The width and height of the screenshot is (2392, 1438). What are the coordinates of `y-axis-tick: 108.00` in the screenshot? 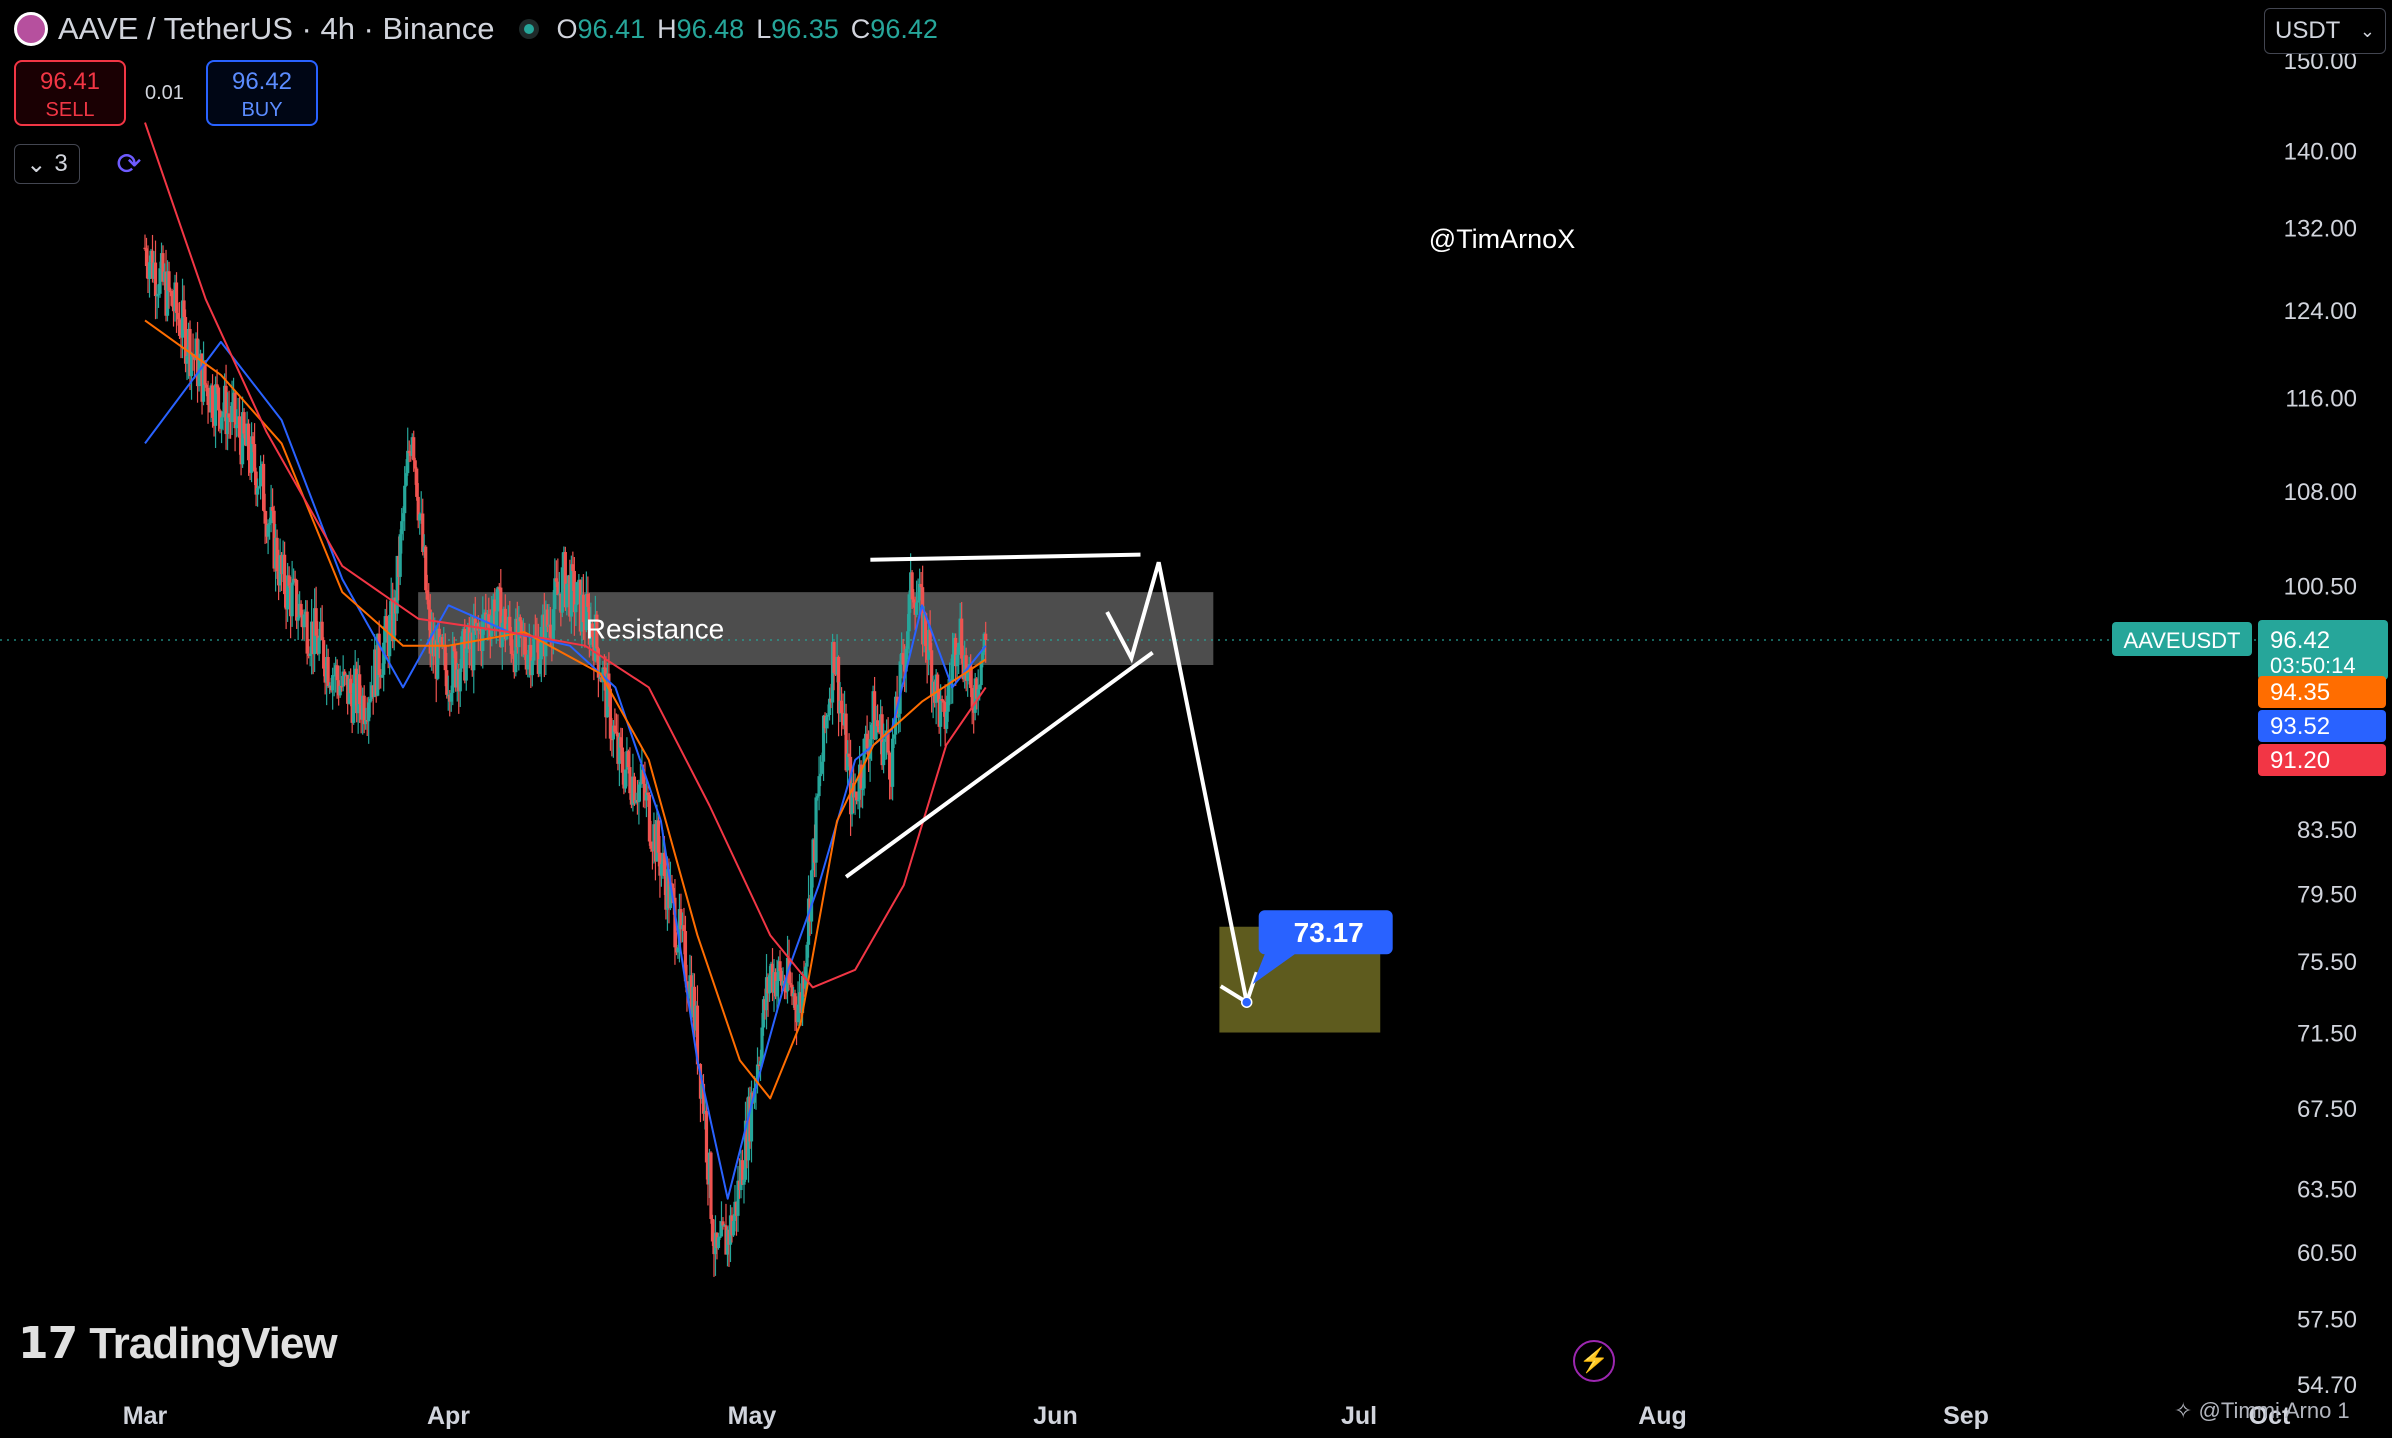 It's located at (2320, 492).